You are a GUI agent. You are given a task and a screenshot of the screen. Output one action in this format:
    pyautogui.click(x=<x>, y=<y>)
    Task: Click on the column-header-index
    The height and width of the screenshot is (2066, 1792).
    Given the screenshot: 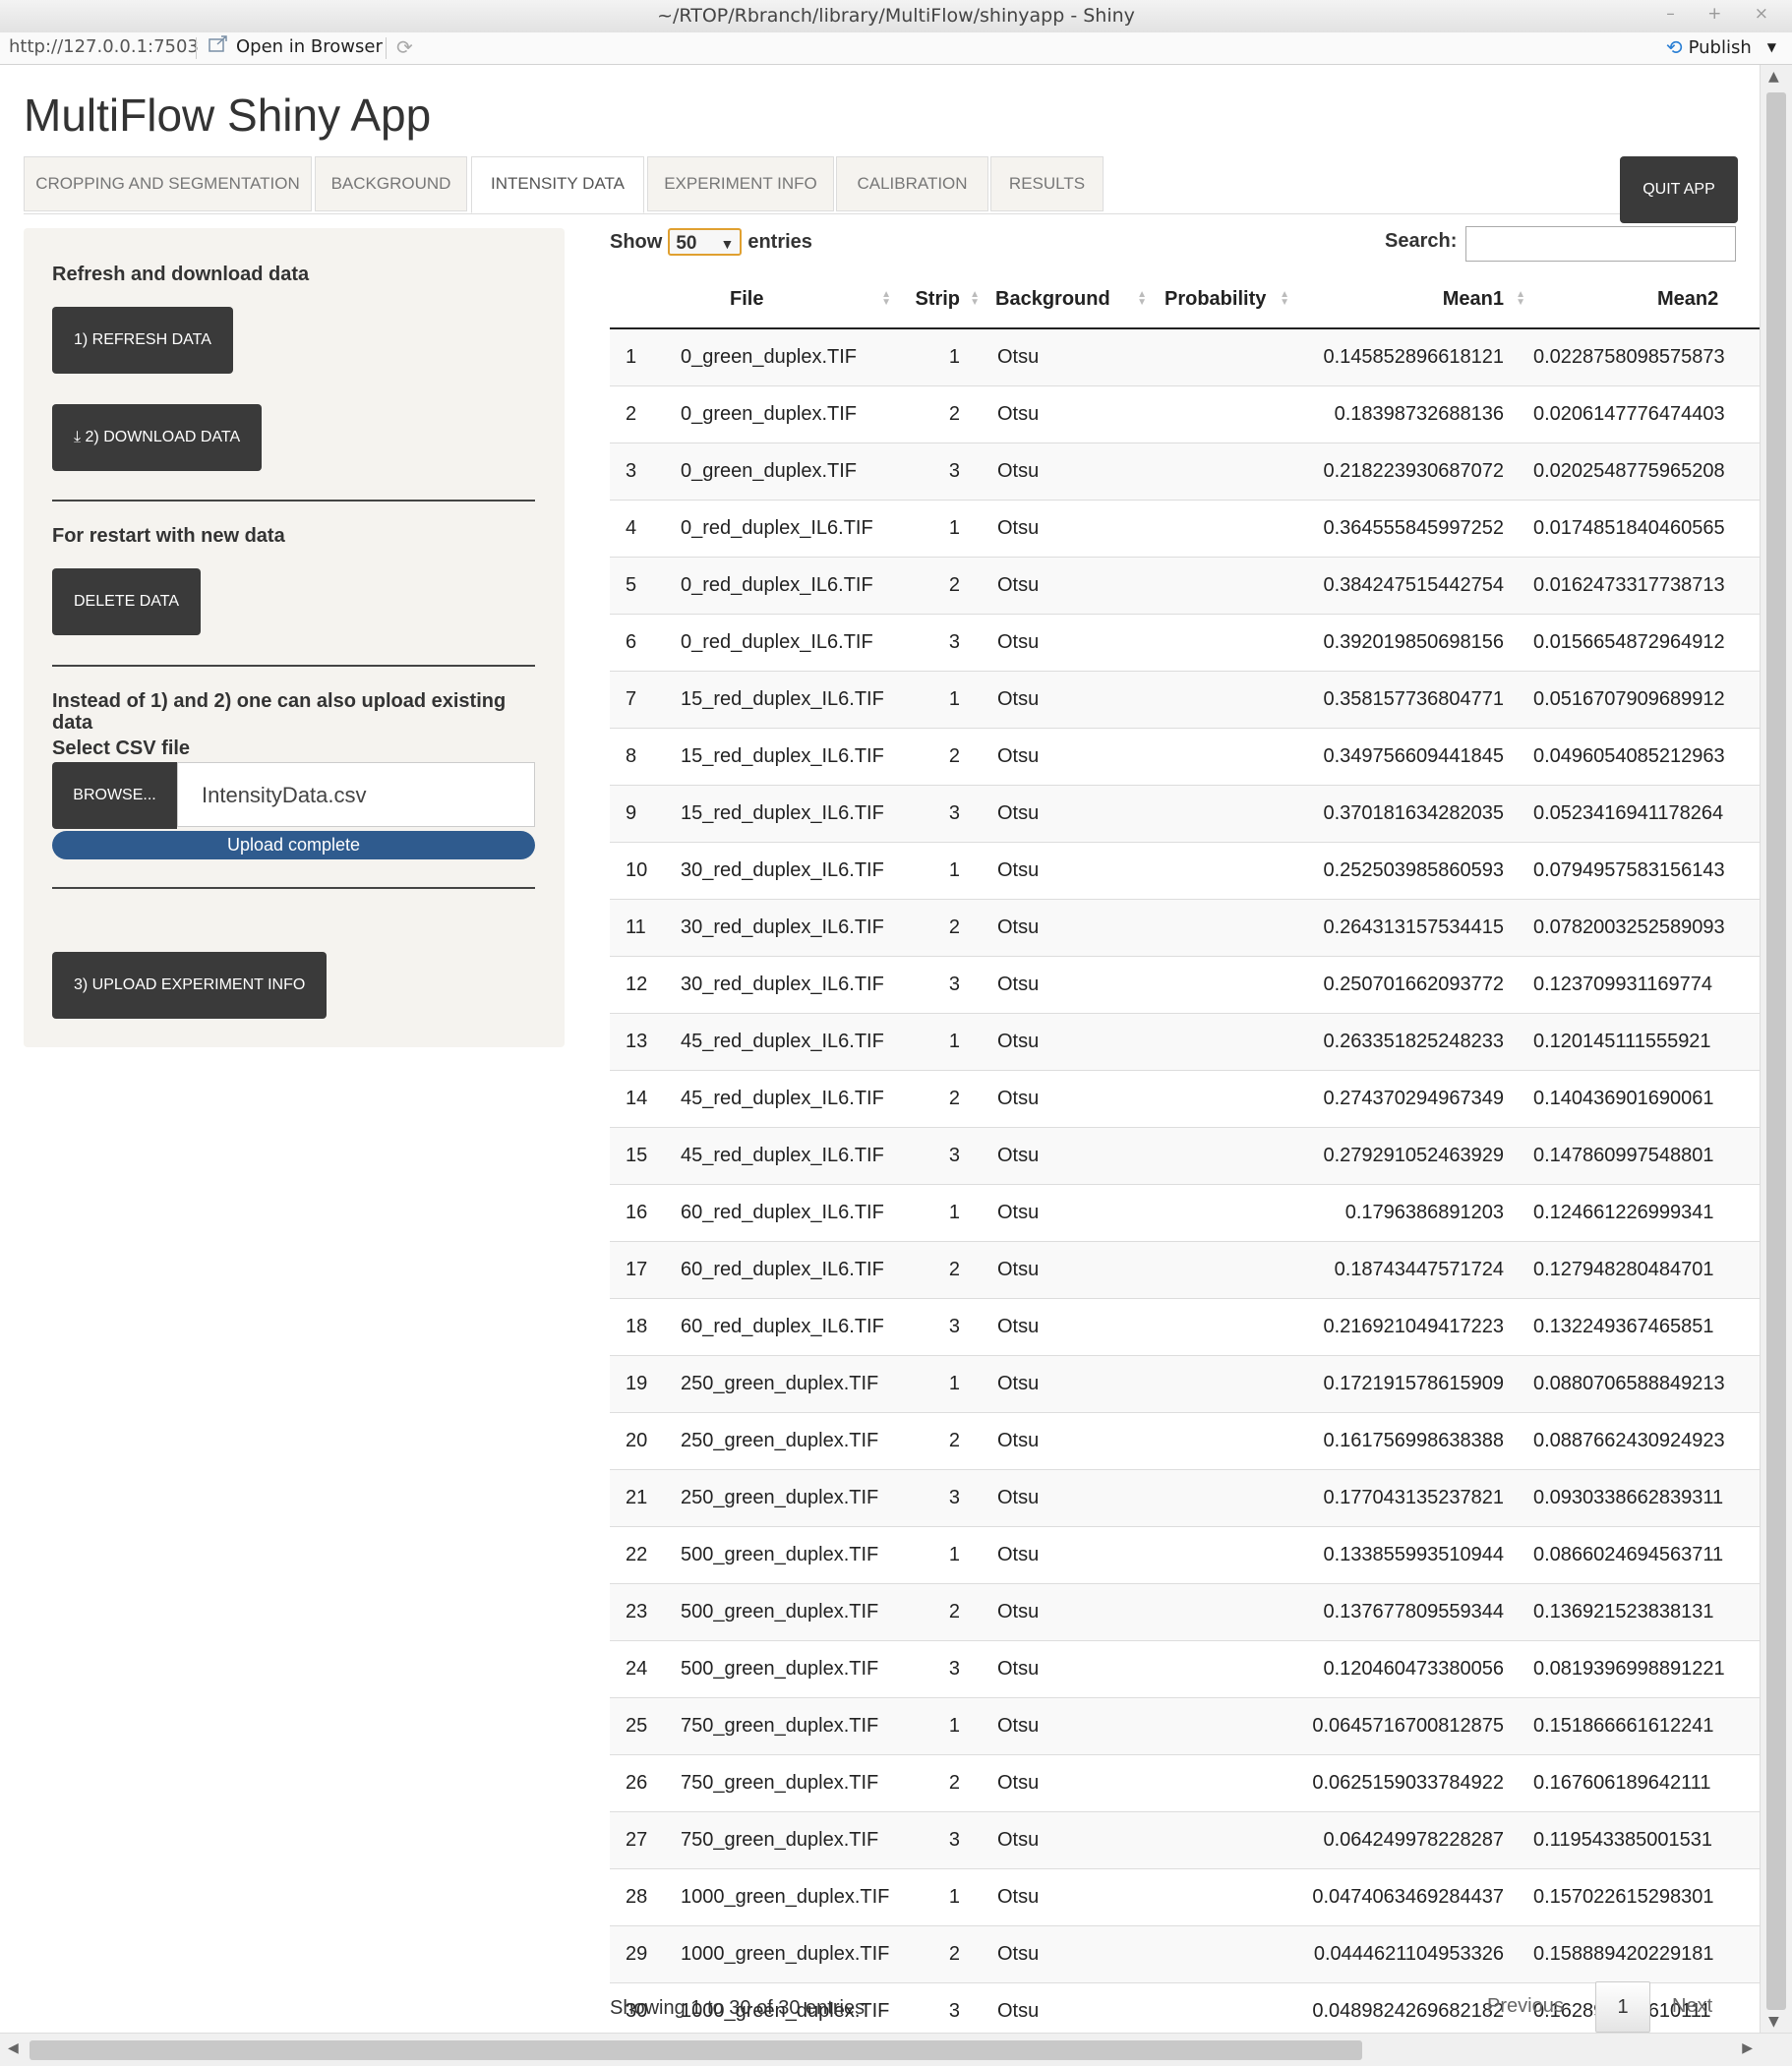 What is the action you would take?
    pyautogui.click(x=634, y=300)
    